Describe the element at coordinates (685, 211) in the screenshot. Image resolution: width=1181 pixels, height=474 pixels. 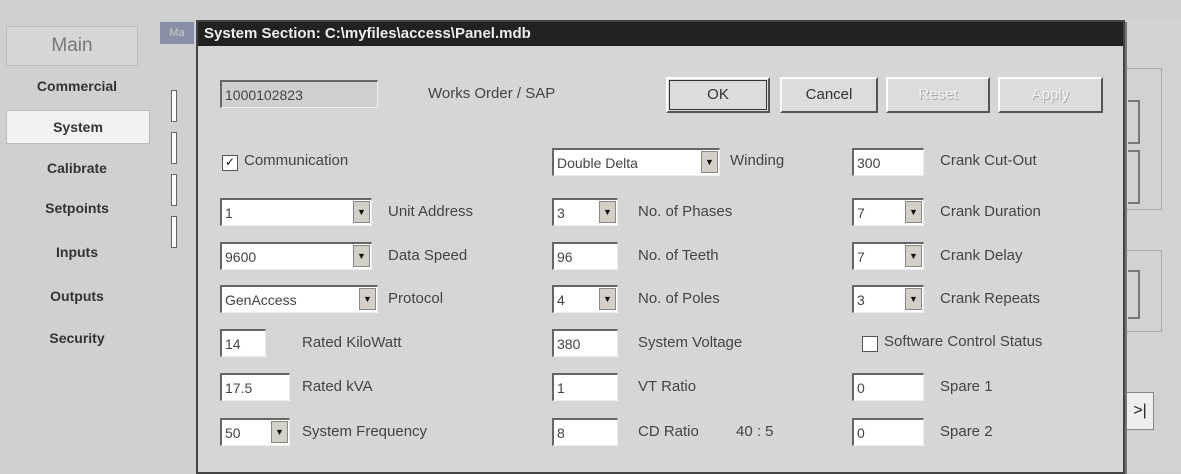
I see `phases-label: No. of Phases` at that location.